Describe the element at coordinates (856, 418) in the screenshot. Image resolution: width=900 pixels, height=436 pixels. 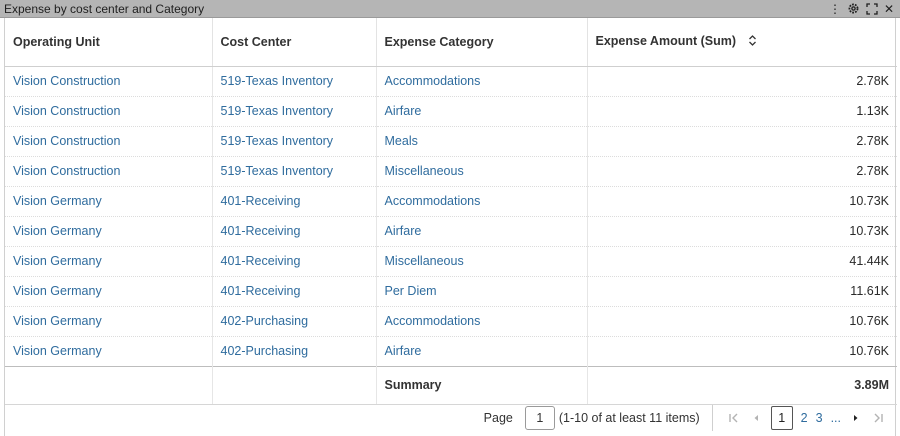
I see `next-page-icon` at that location.